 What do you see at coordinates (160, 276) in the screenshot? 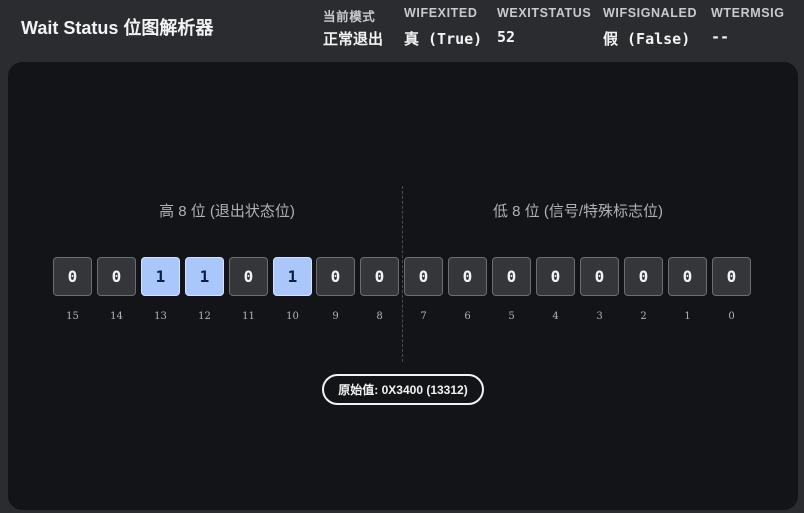
I see `bit-cell-13: 1` at bounding box center [160, 276].